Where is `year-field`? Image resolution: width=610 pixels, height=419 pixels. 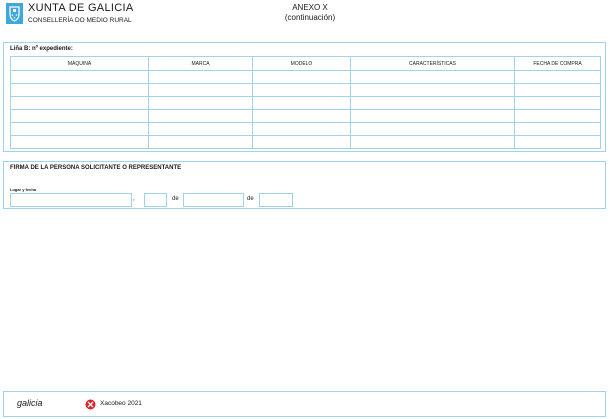
year-field is located at coordinates (276, 200).